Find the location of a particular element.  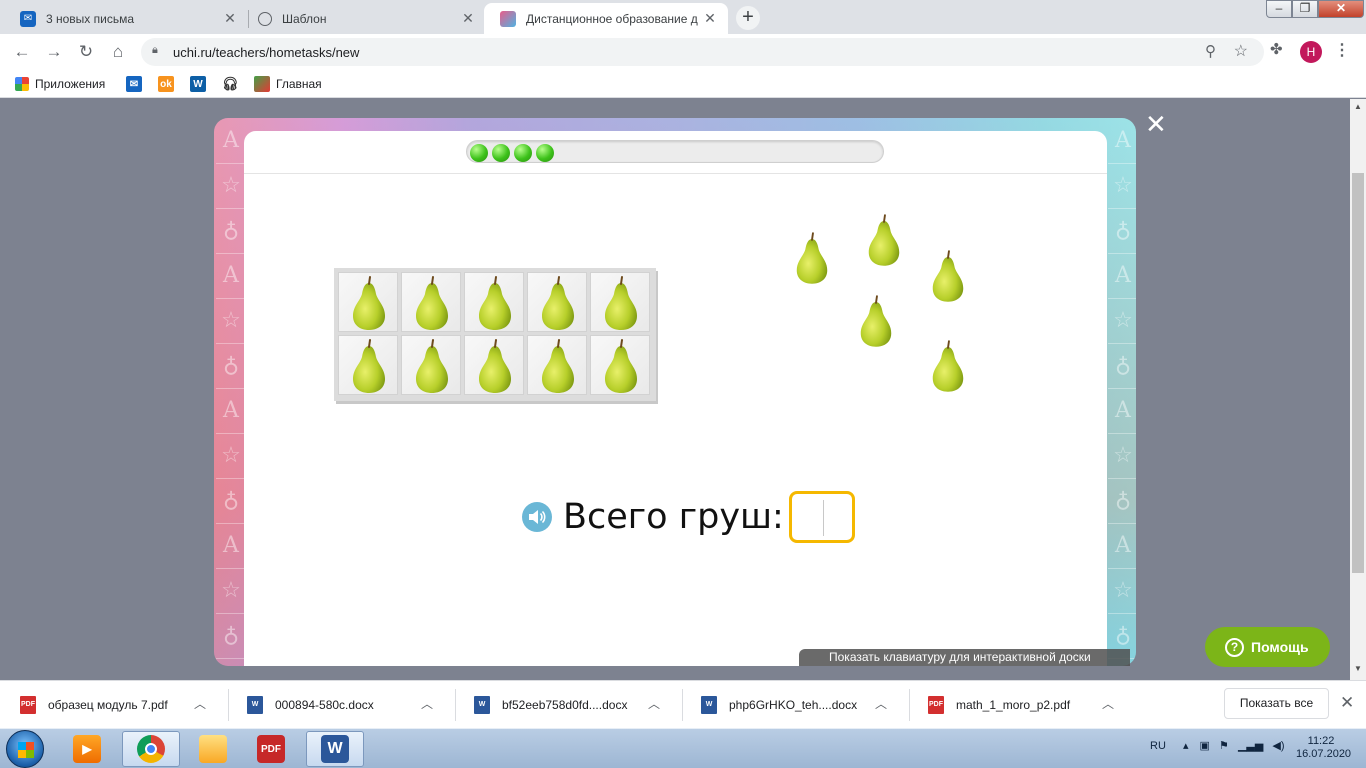

answer-input is located at coordinates (821, 517).